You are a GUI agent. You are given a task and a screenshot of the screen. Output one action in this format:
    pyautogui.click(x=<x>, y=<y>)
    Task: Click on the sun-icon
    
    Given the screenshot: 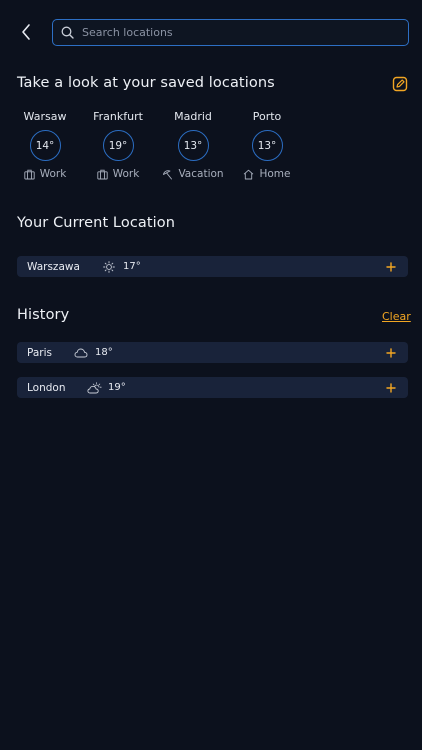 What is the action you would take?
    pyautogui.click(x=109, y=266)
    